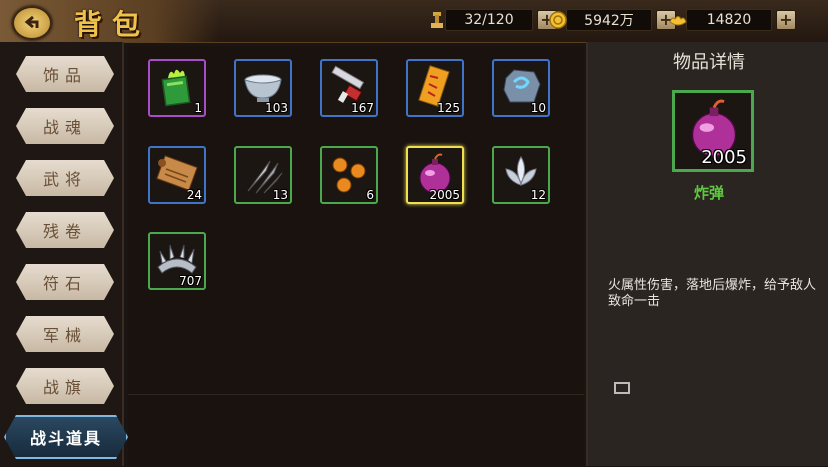  Describe the element at coordinates (65, 74) in the screenshot. I see `tab-accessories: 饰品` at that location.